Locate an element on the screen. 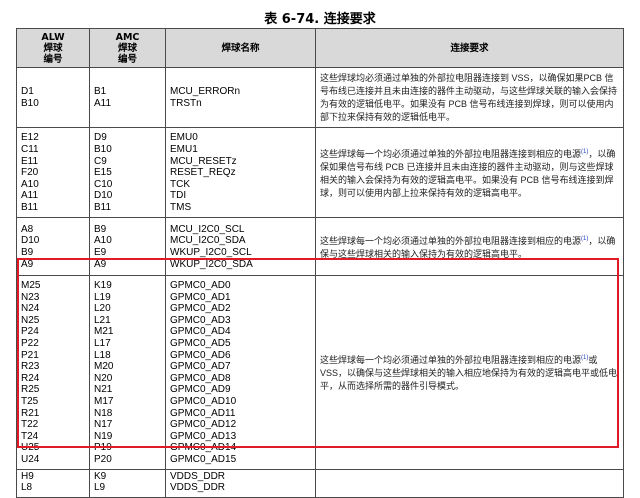 This screenshot has height=498, width=640. cell-line: TCK is located at coordinates (180, 184).